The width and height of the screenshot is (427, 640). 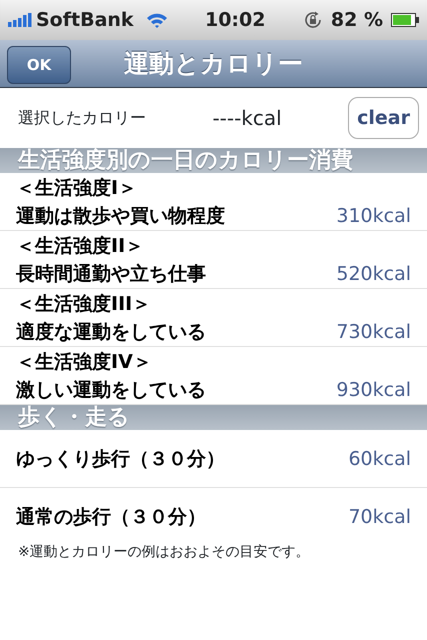 What do you see at coordinates (373, 332) in the screenshot?
I see `calorie-amount: 730kcal` at bounding box center [373, 332].